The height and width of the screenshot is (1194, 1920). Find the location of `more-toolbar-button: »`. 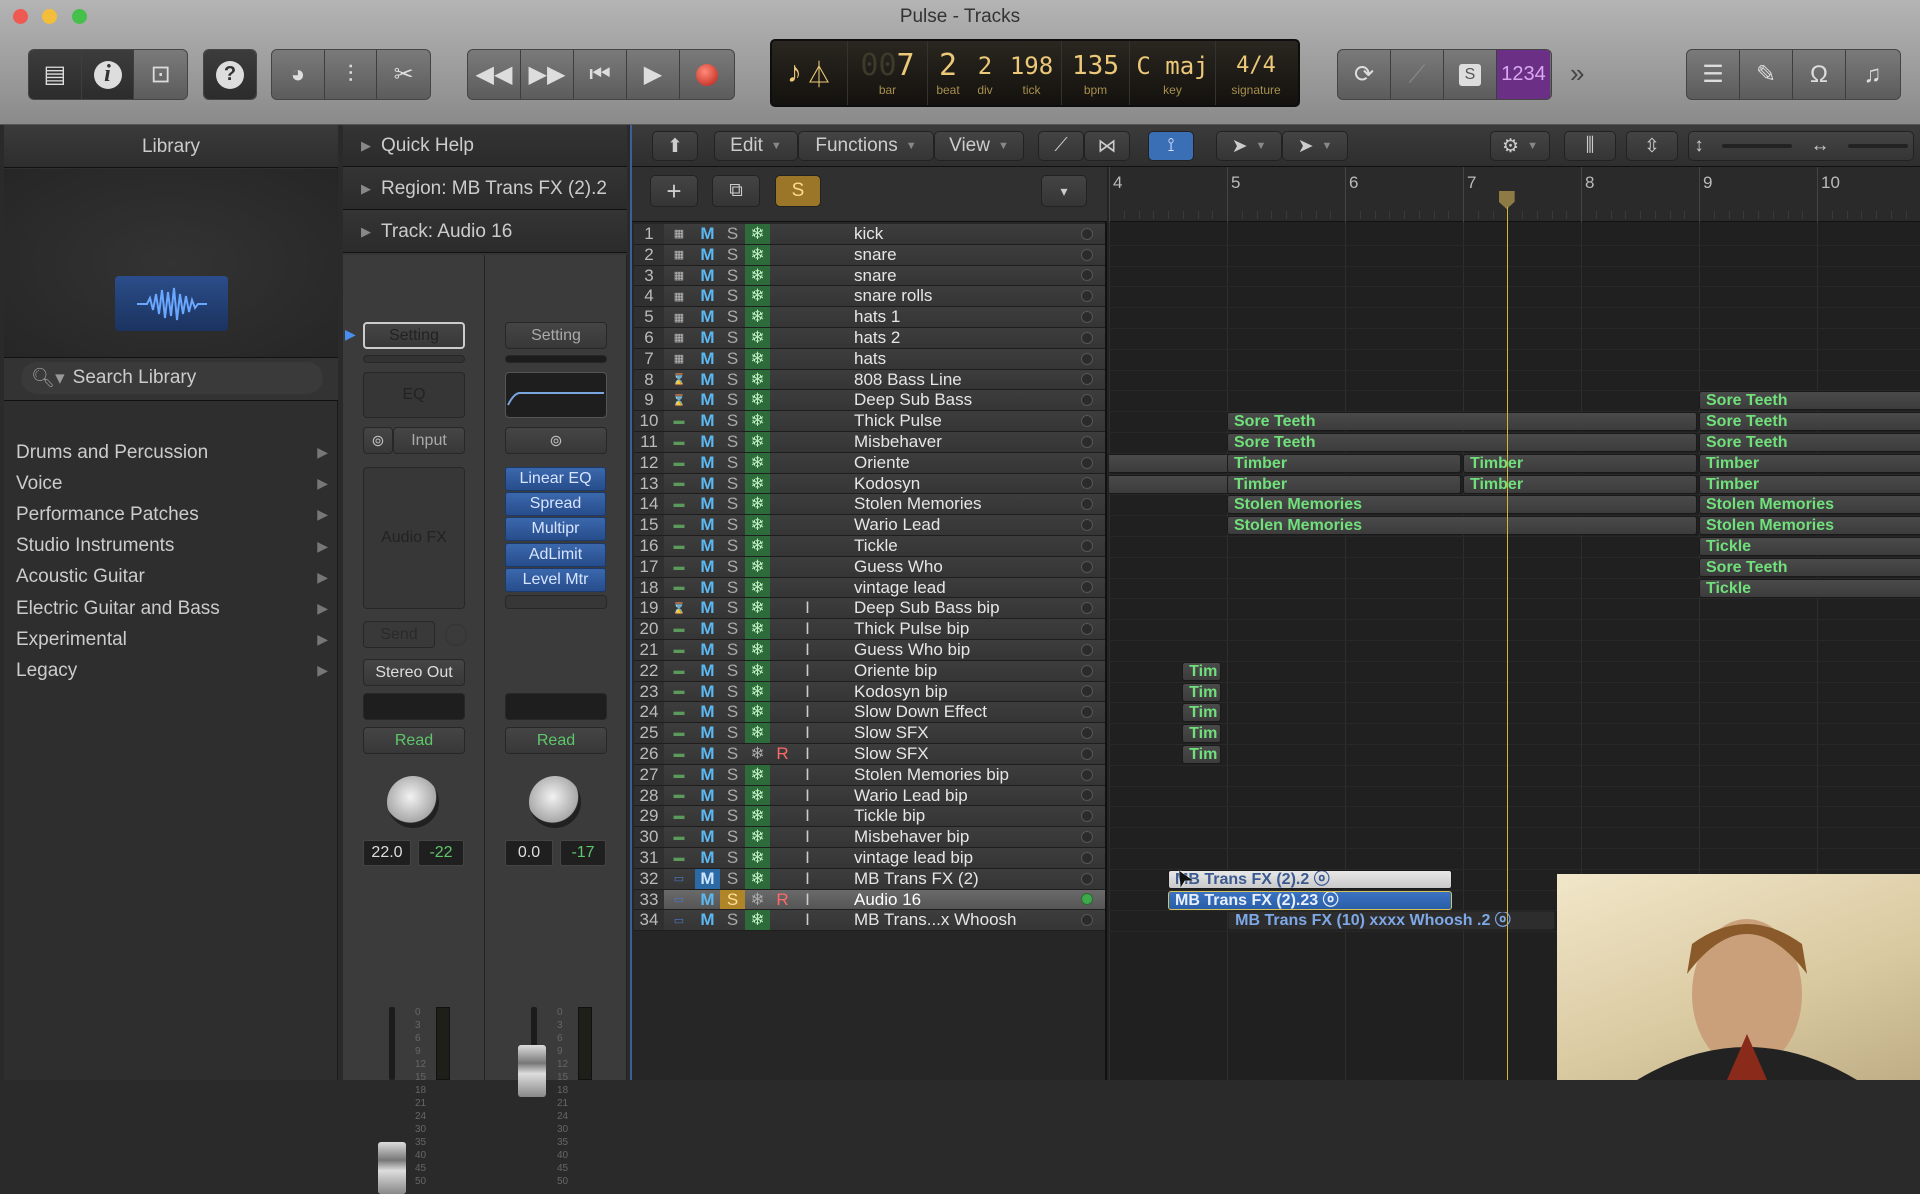

more-toolbar-button: » is located at coordinates (1577, 73).